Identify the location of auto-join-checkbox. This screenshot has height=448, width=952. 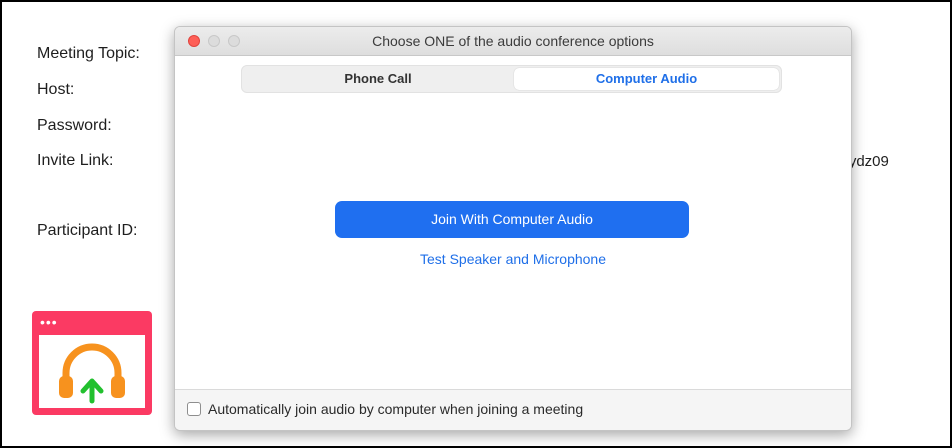
(194, 409).